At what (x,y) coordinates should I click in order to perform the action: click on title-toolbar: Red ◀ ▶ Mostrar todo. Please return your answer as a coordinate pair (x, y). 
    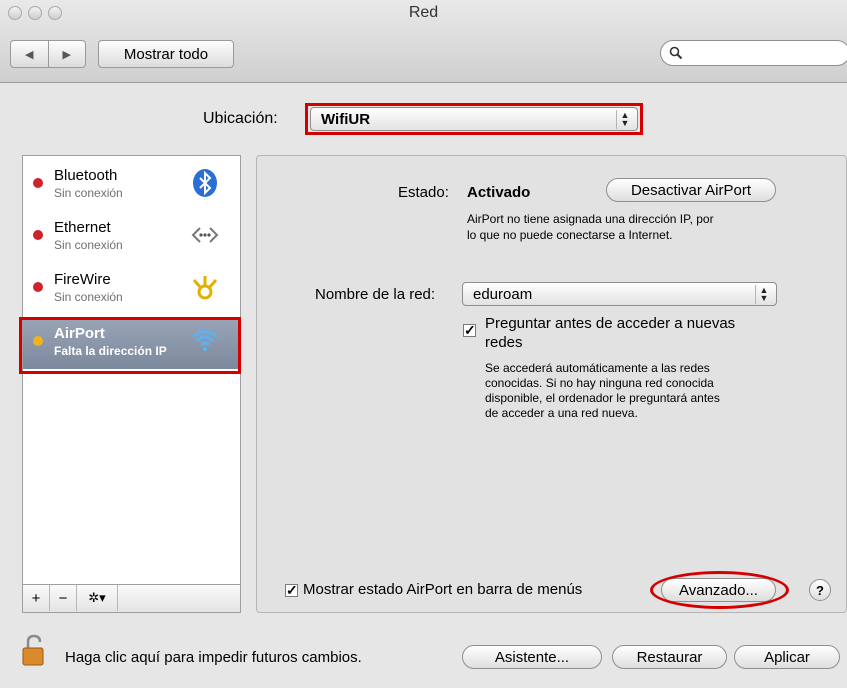
    Looking at the image, I should click on (423, 41).